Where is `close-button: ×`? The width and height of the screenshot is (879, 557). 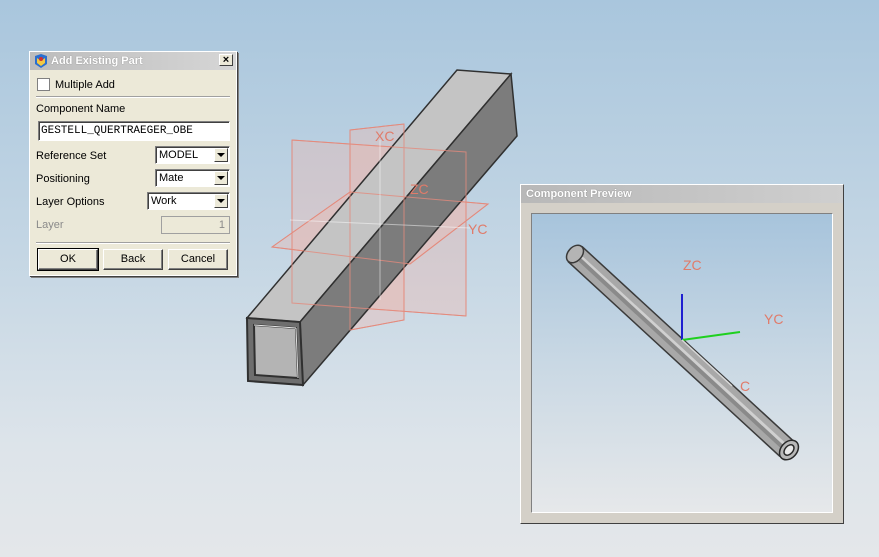 close-button: × is located at coordinates (226, 60).